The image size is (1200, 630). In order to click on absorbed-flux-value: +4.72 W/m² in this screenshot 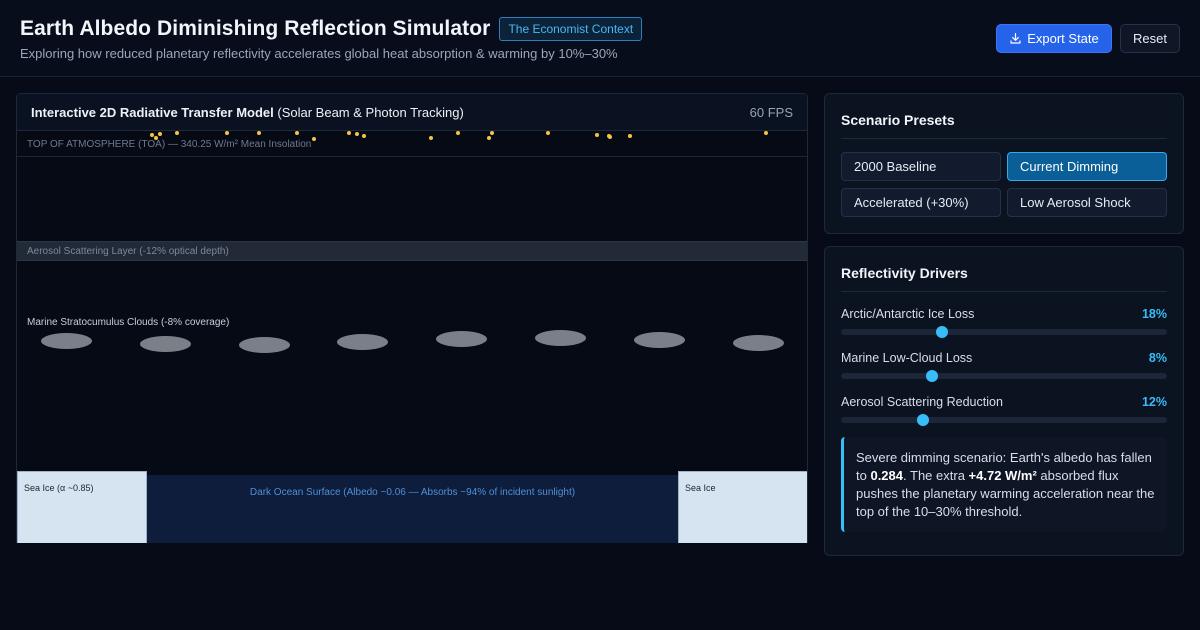, I will do `click(1002, 475)`.